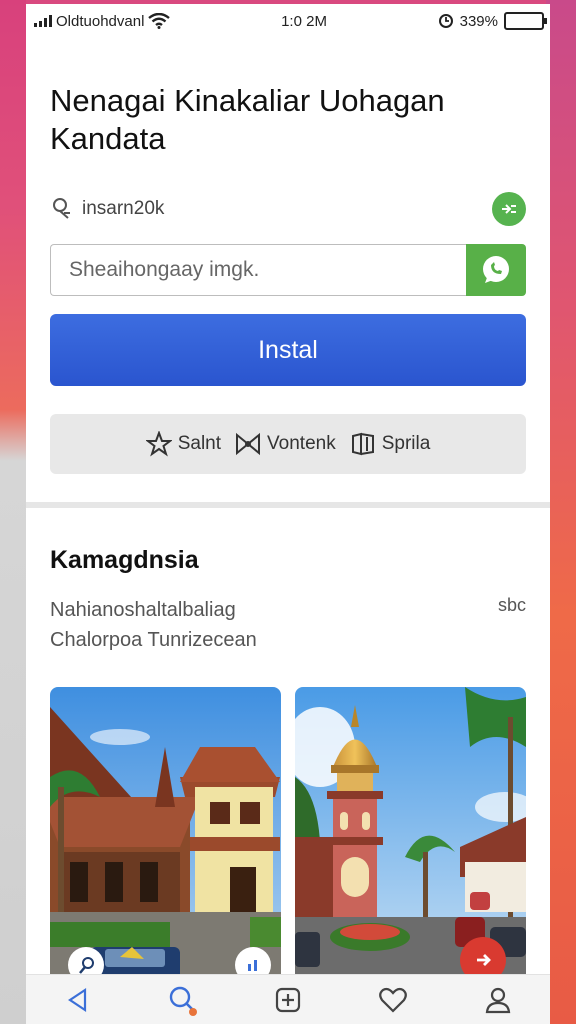 The width and height of the screenshot is (576, 1024). What do you see at coordinates (406, 443) in the screenshot?
I see `chip-label: Sprila` at bounding box center [406, 443].